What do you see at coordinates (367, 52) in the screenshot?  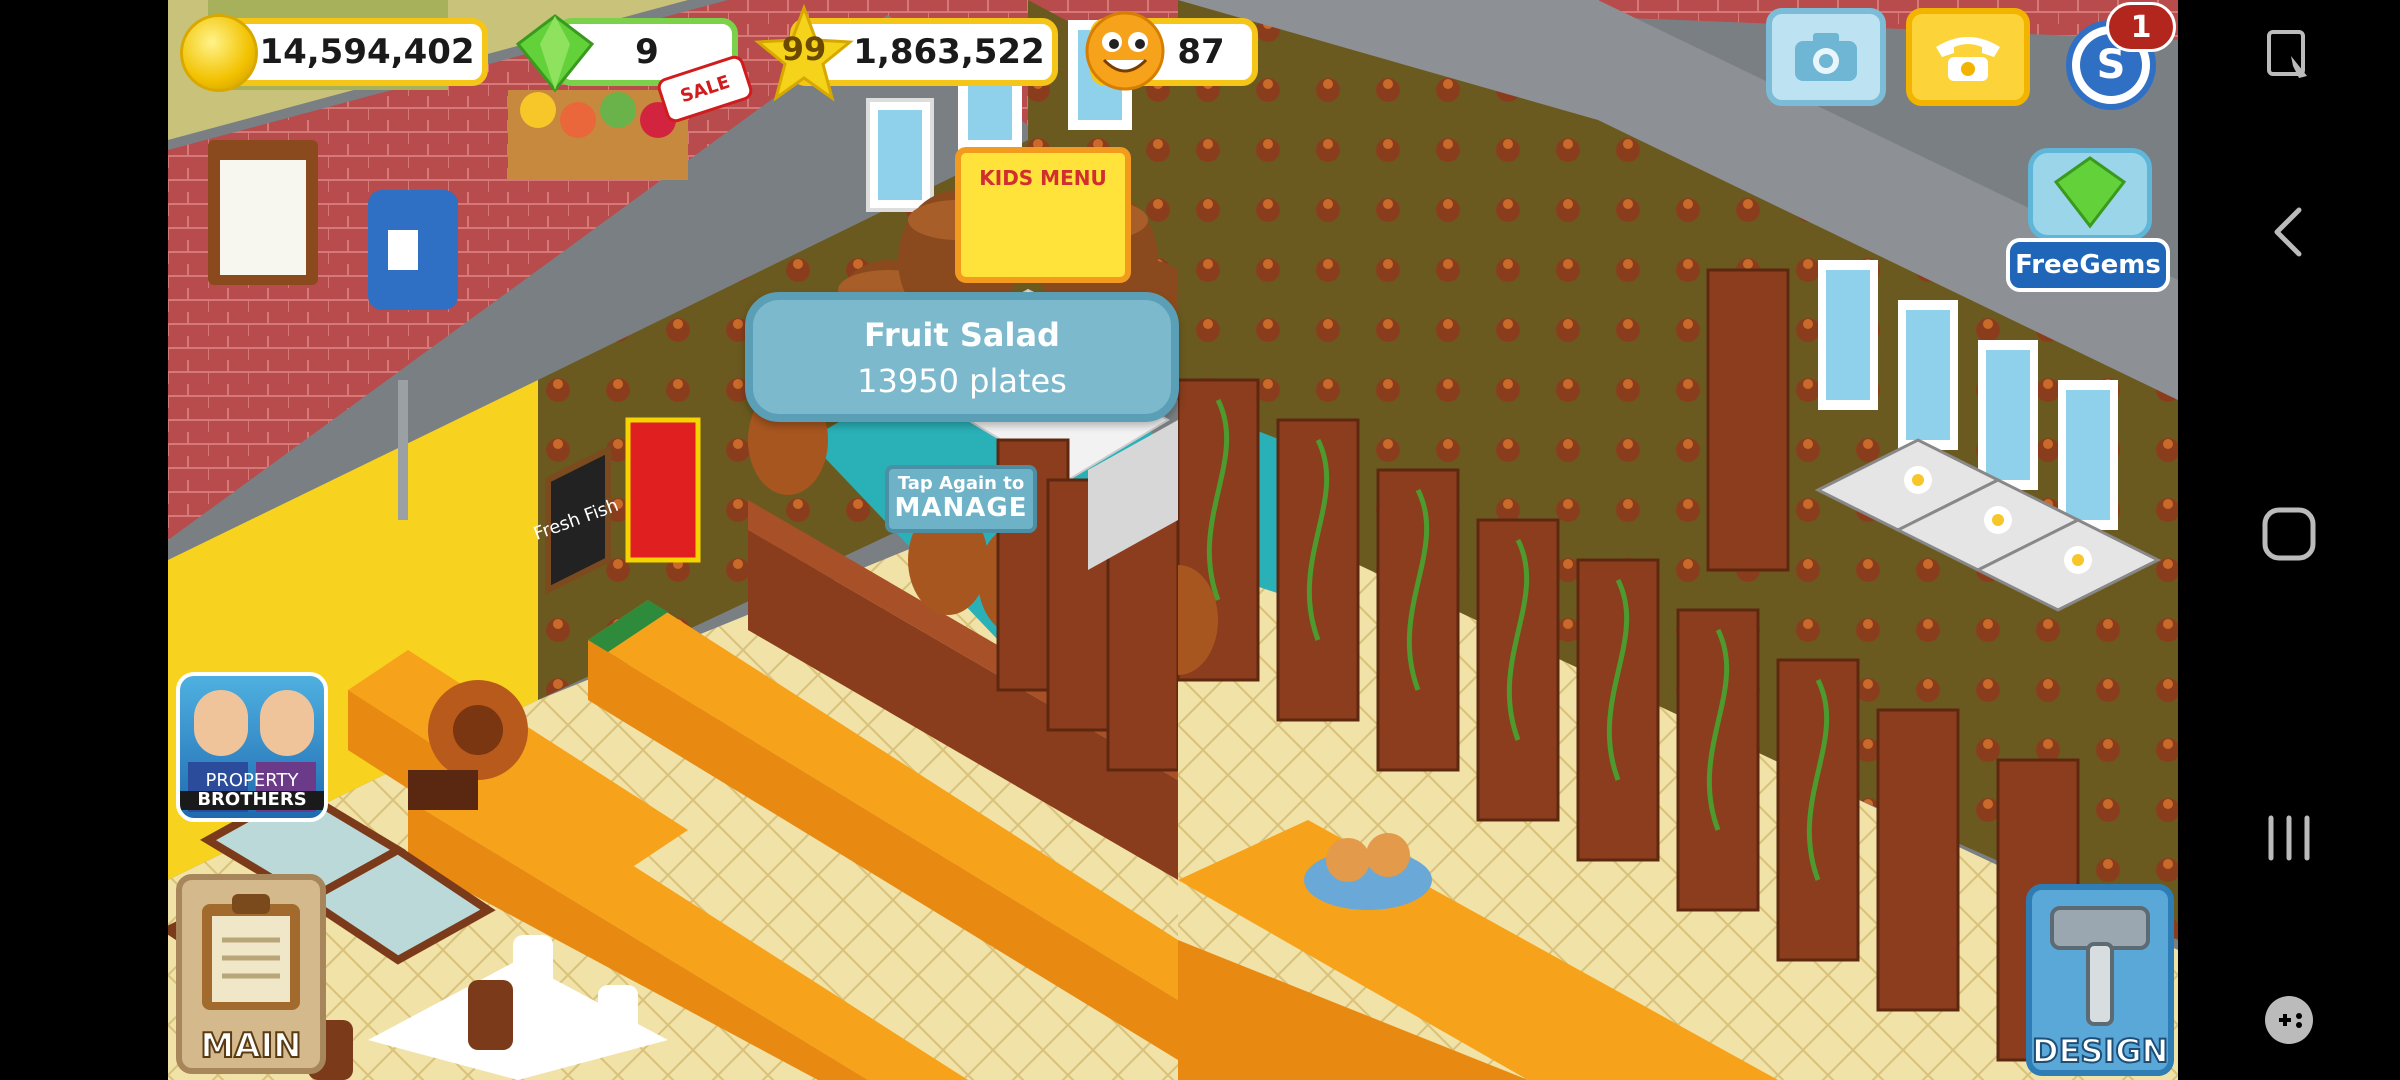 I see `coins-value: 14,594,402` at bounding box center [367, 52].